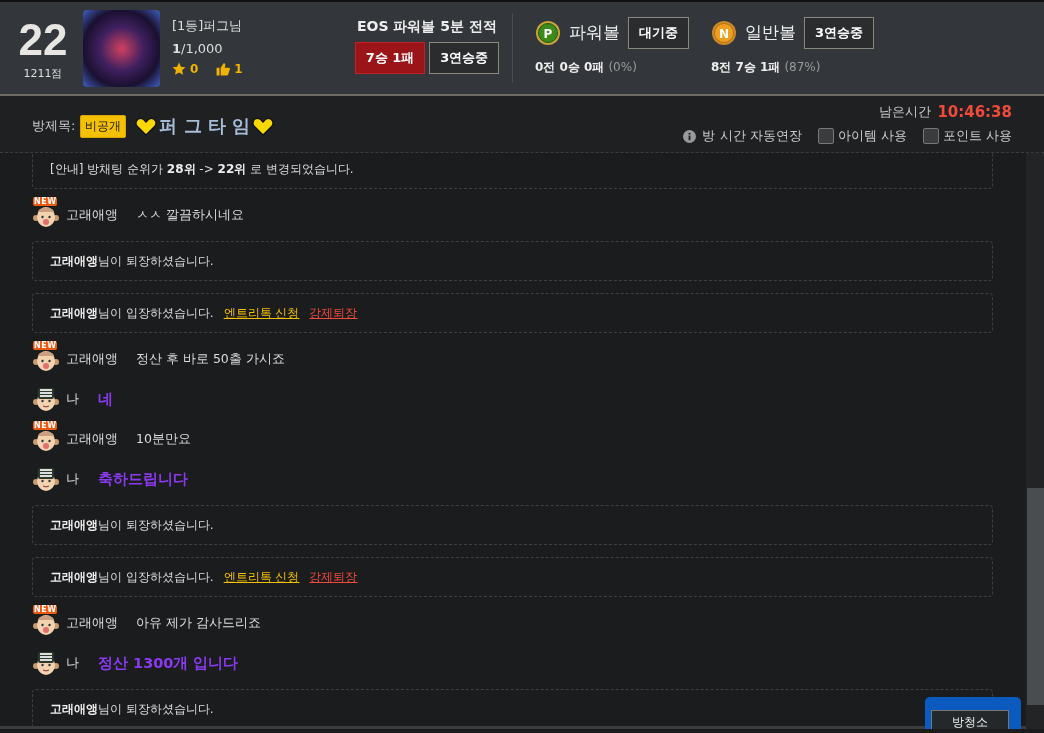 This screenshot has width=1044, height=733. Describe the element at coordinates (179, 68) in the screenshot. I see `star-icon` at that location.